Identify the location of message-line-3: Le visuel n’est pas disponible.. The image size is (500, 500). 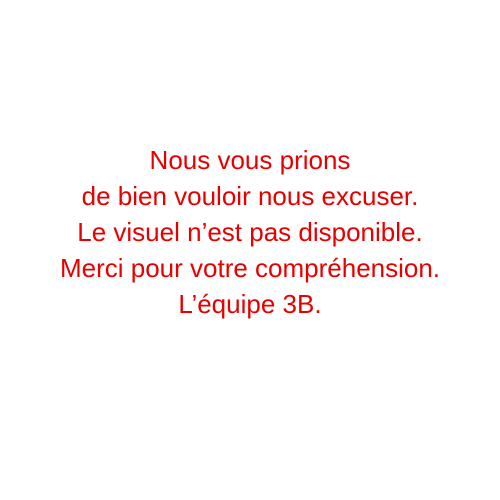
(250, 232).